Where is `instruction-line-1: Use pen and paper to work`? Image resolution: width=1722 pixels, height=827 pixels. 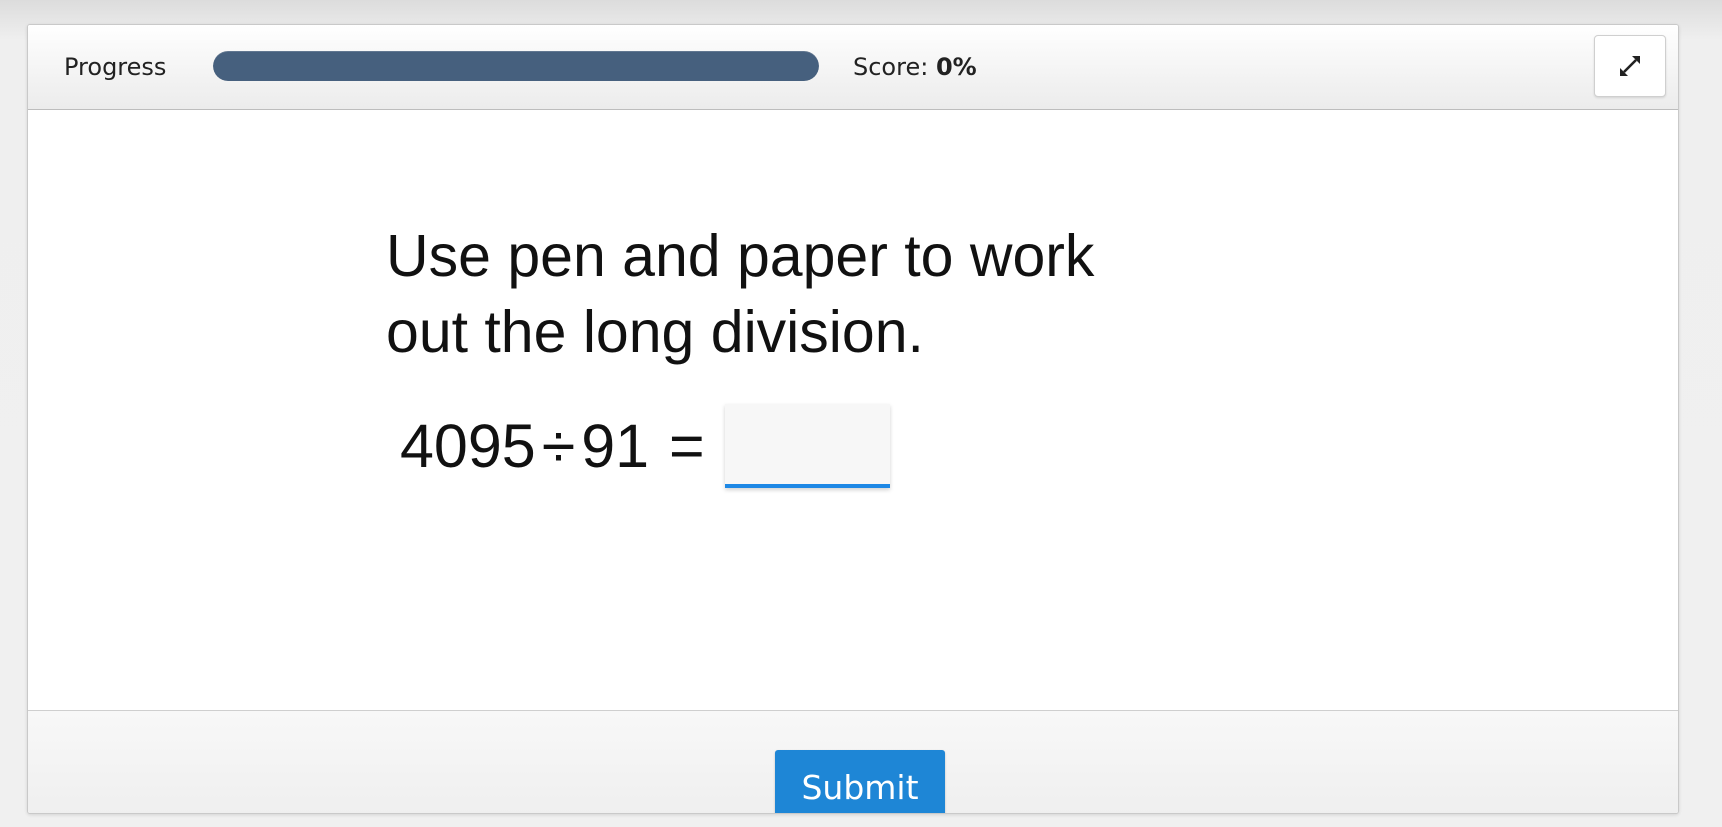
instruction-line-1: Use pen and paper to work is located at coordinates (740, 256).